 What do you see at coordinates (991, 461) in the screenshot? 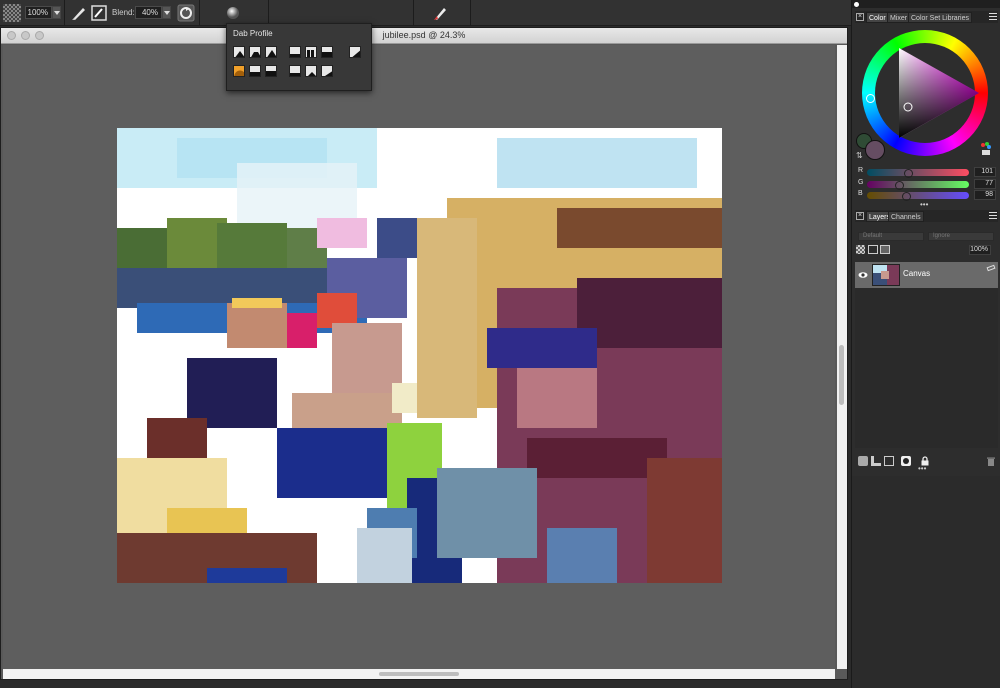
I see `trash-icon` at bounding box center [991, 461].